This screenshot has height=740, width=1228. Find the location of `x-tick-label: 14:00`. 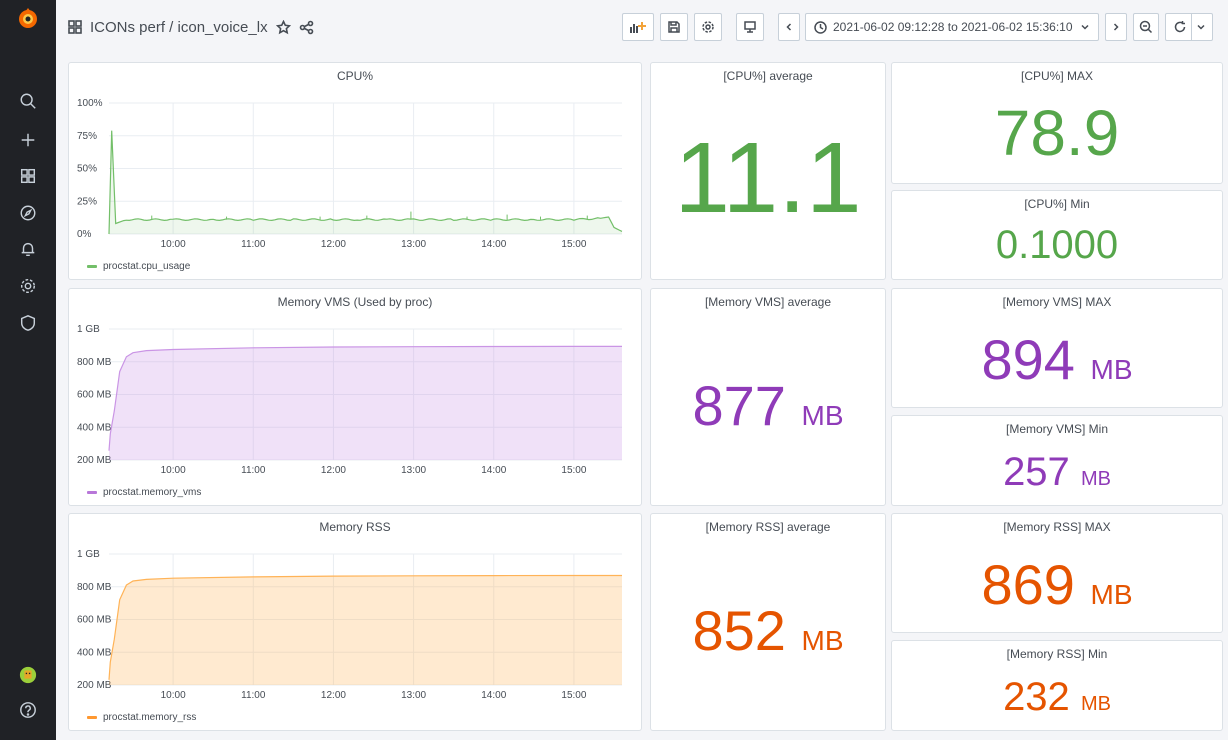

x-tick-label: 14:00 is located at coordinates (493, 695).